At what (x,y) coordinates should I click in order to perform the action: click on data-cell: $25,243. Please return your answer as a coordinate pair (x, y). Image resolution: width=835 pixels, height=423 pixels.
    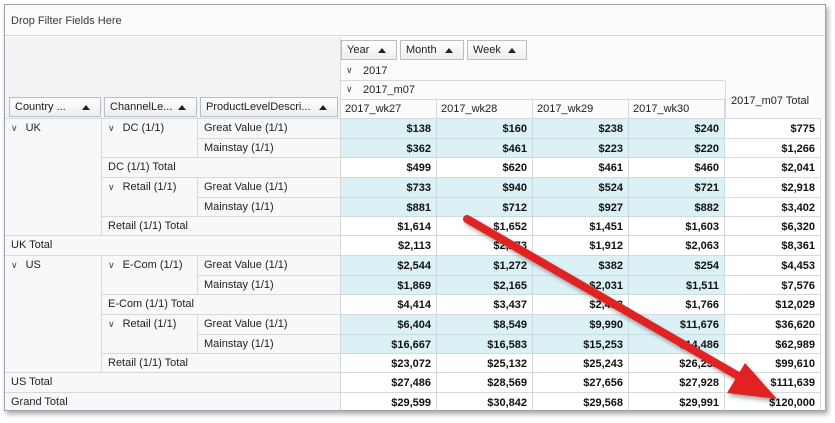
    Looking at the image, I should click on (581, 363).